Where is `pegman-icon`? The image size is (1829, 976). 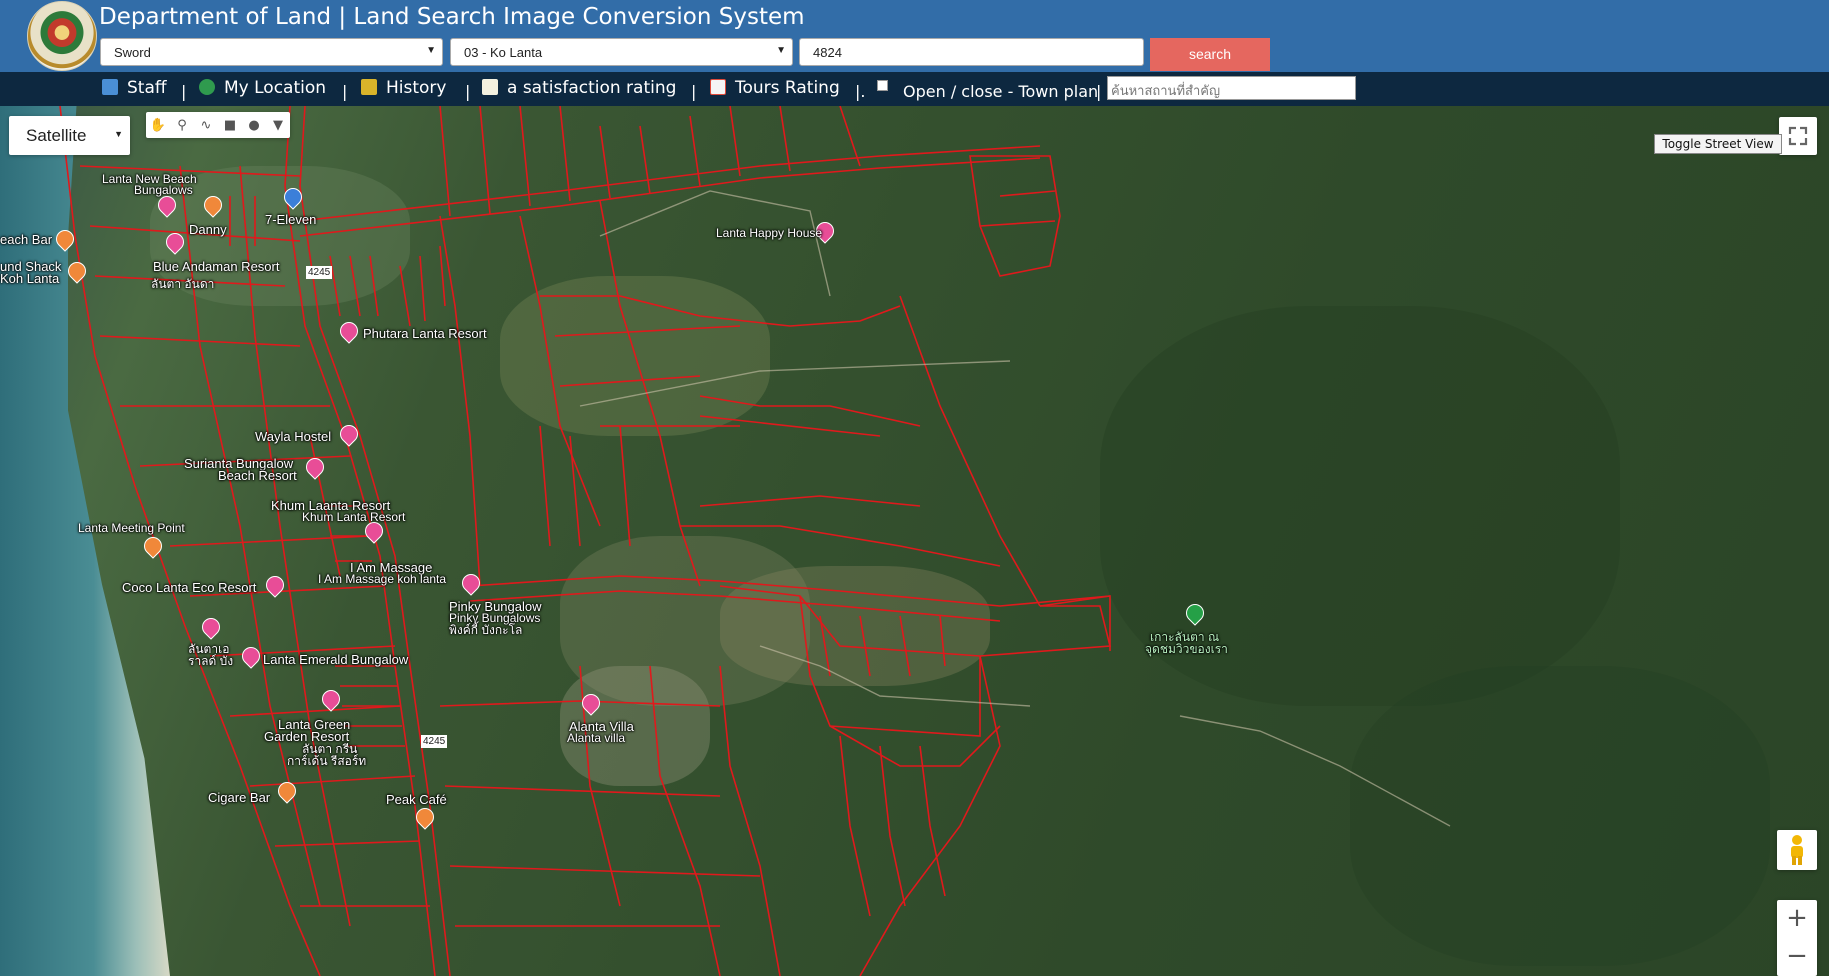 pegman-icon is located at coordinates (1797, 850).